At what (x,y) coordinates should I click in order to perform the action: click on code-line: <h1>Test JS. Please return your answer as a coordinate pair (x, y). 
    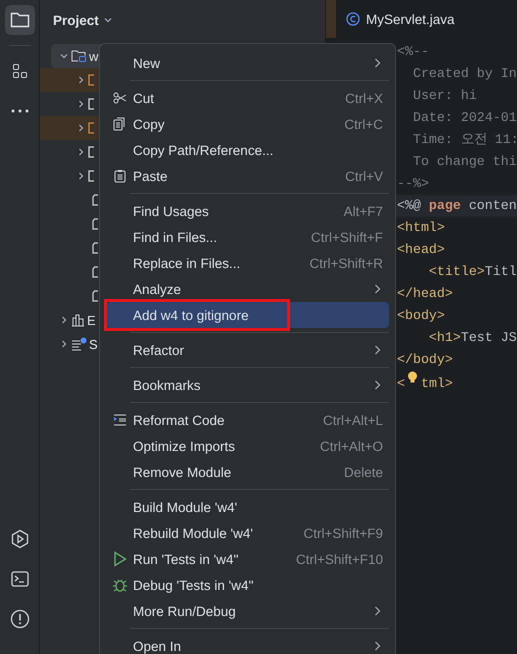
    Looking at the image, I should click on (472, 338).